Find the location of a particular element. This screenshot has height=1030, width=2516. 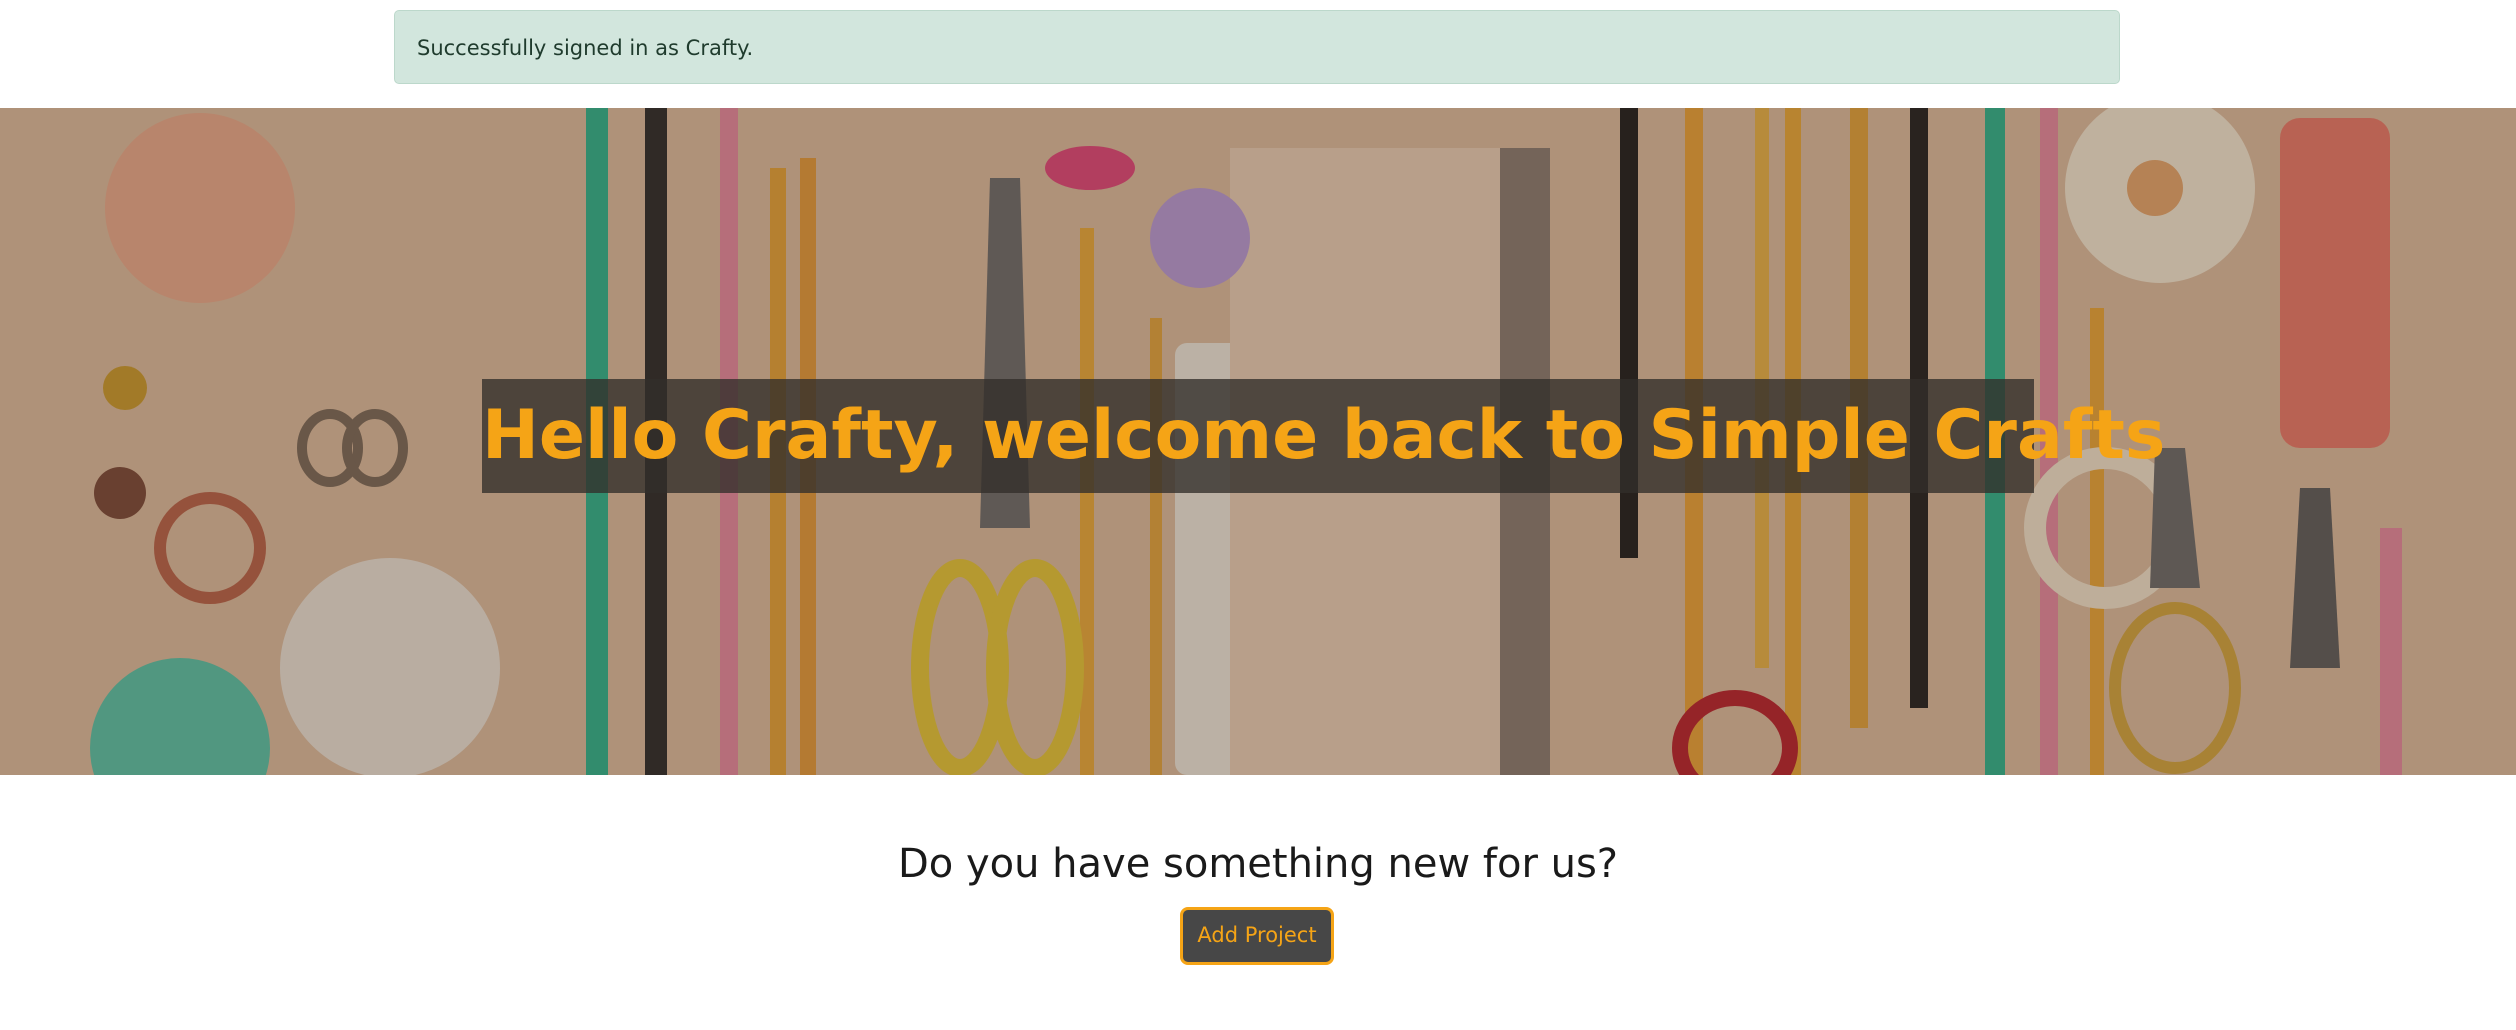

flash-message-area: Successfully signed in as Crafty. is located at coordinates (1258, 54).